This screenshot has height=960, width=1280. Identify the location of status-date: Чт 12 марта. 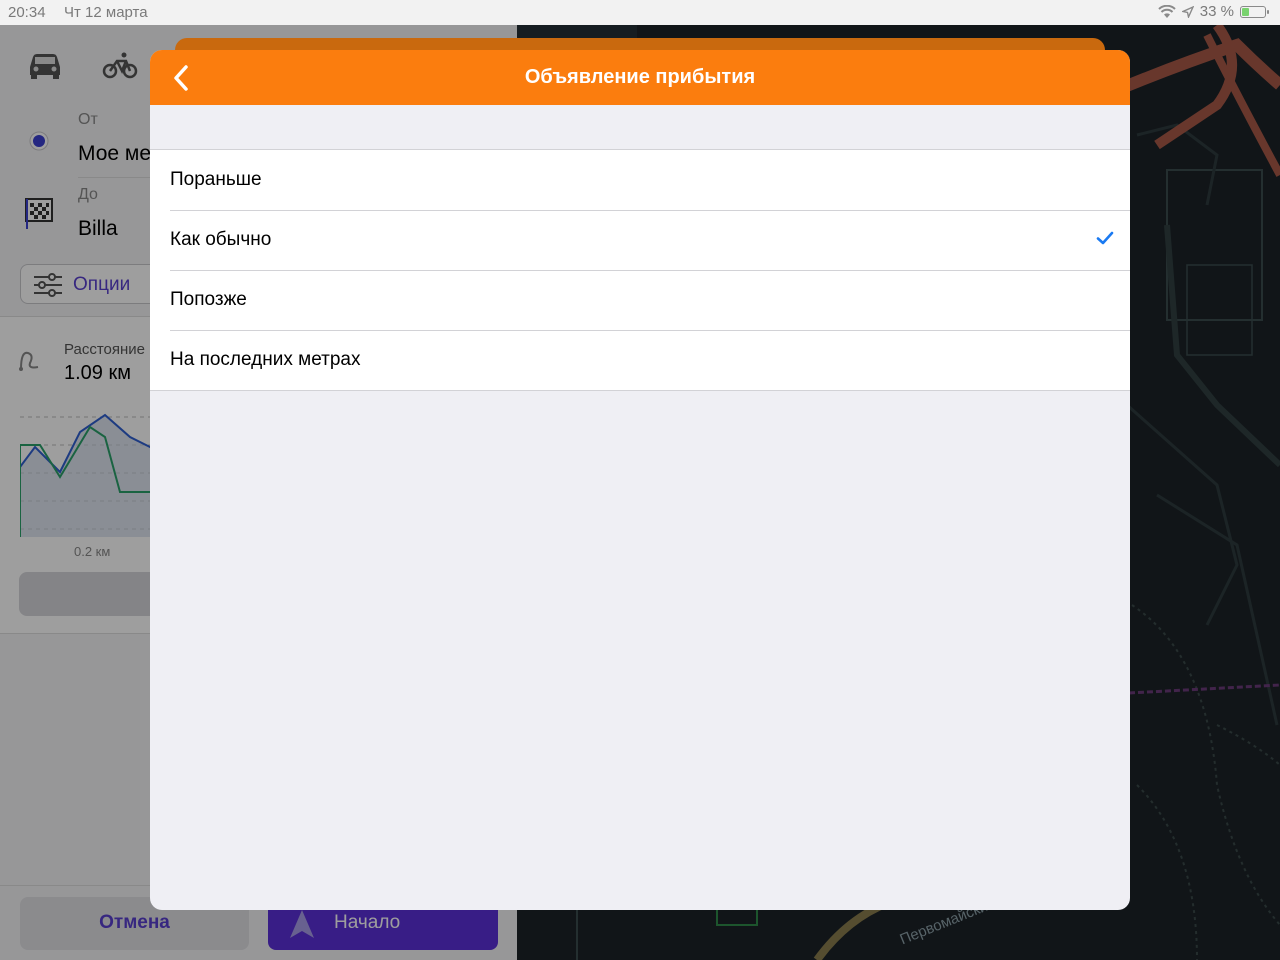
(106, 12).